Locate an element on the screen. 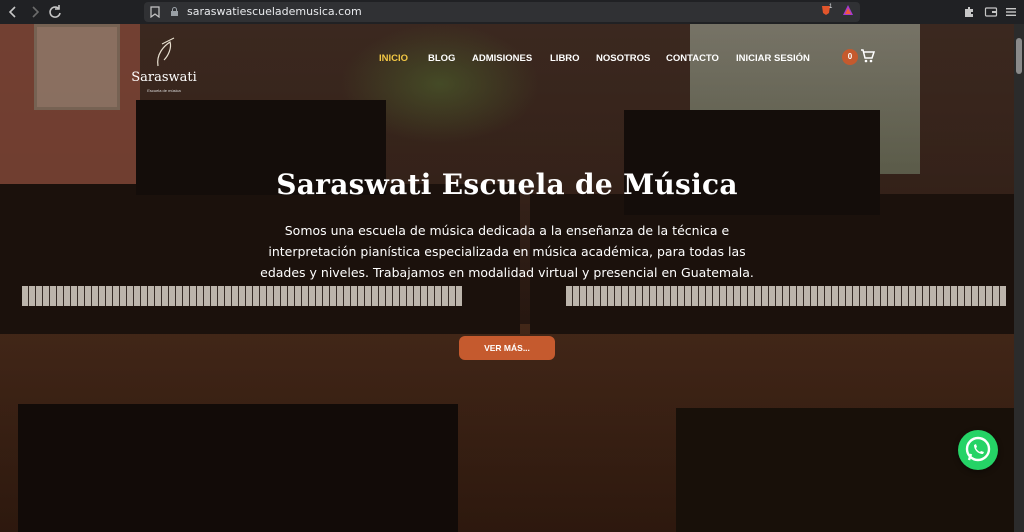 This screenshot has height=532, width=1024. page-scrollbar is located at coordinates (1019, 278).